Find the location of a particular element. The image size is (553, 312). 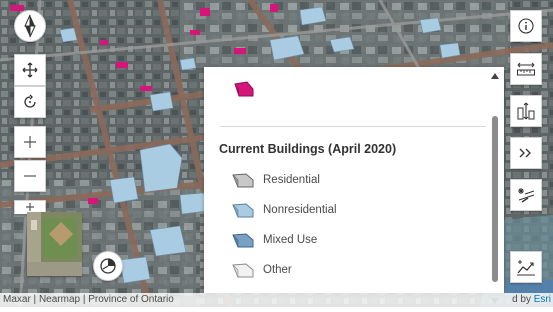

legend-item-other: Other is located at coordinates (262, 270).